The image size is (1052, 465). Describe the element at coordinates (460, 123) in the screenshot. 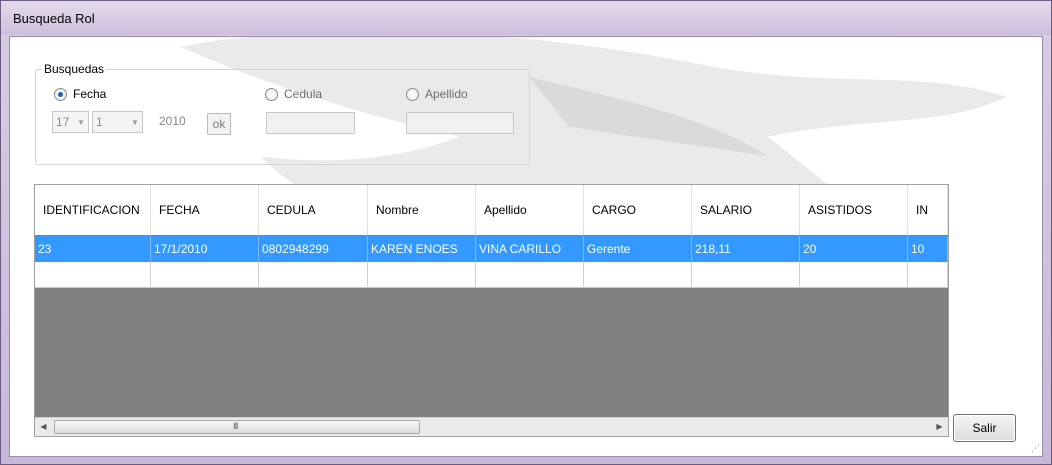

I see `apellido-field` at that location.